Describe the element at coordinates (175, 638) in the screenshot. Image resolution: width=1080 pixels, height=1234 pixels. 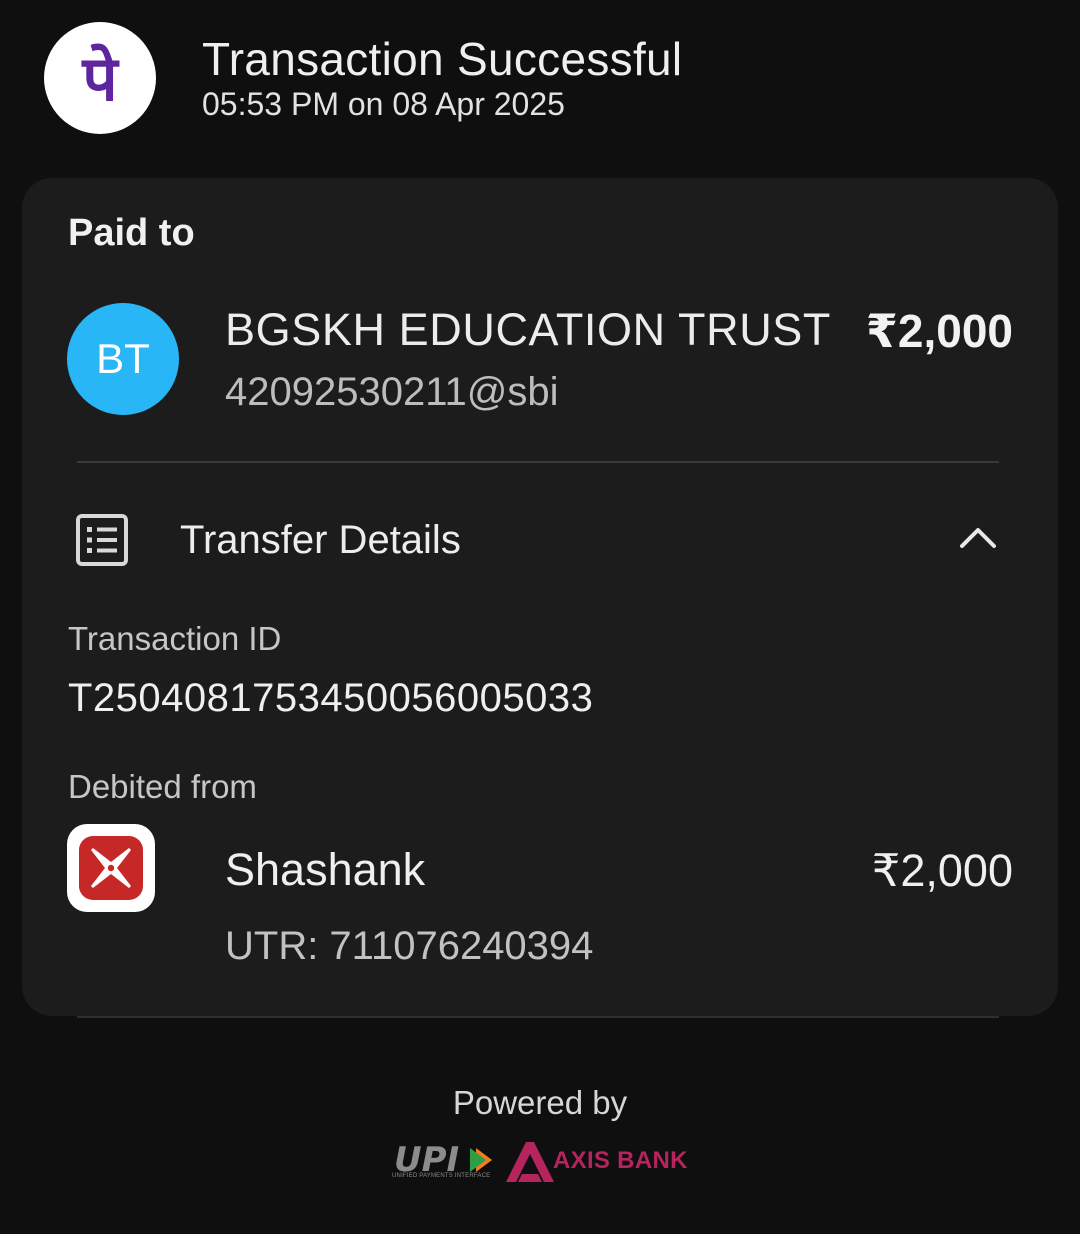
I see `transaction-id-label: Transaction ID` at that location.